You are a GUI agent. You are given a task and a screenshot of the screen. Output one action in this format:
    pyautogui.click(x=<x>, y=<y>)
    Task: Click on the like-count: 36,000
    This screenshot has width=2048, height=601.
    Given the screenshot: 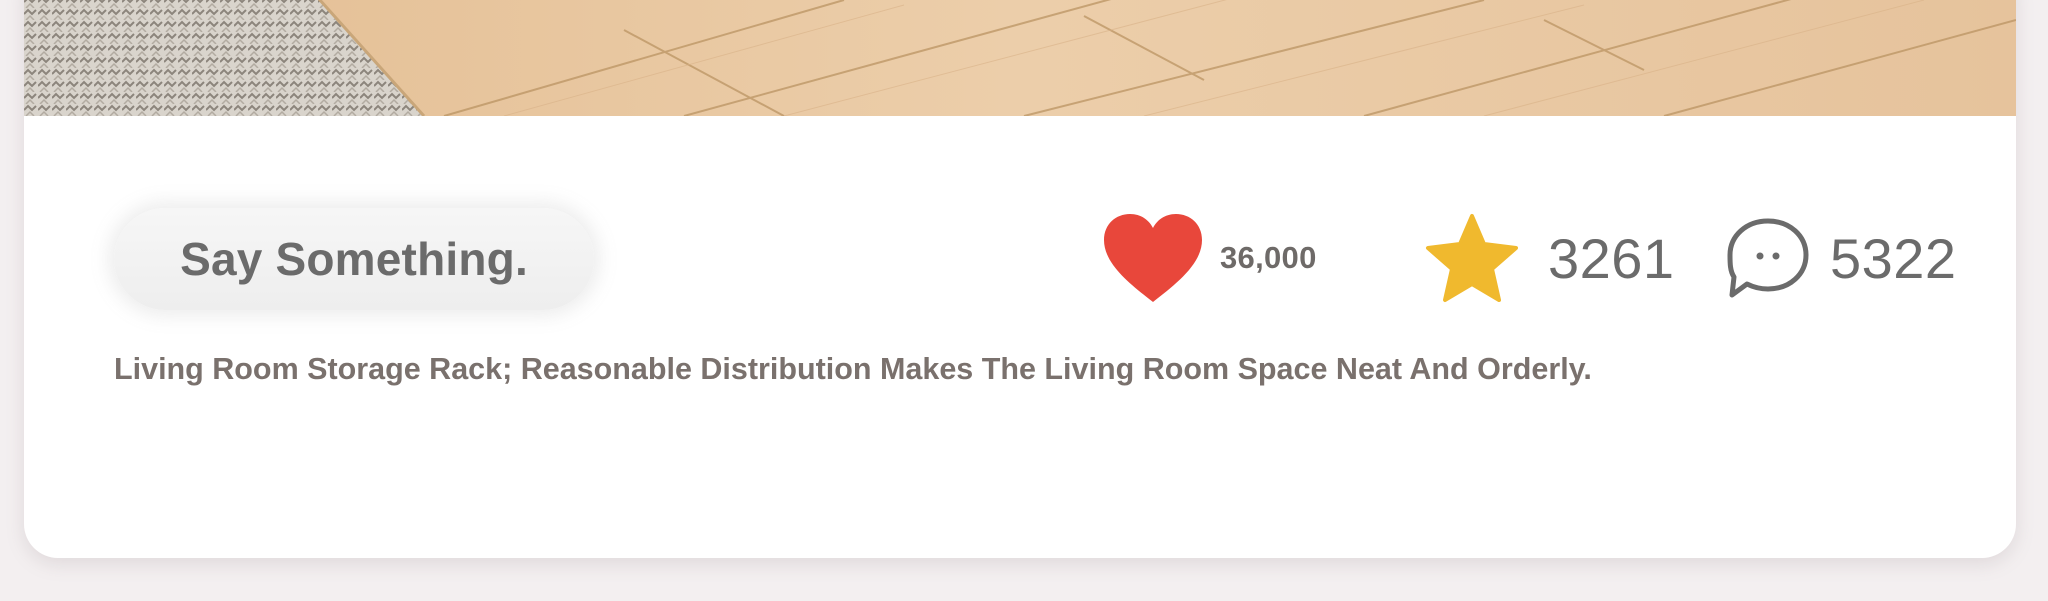 What is the action you would take?
    pyautogui.click(x=1268, y=257)
    